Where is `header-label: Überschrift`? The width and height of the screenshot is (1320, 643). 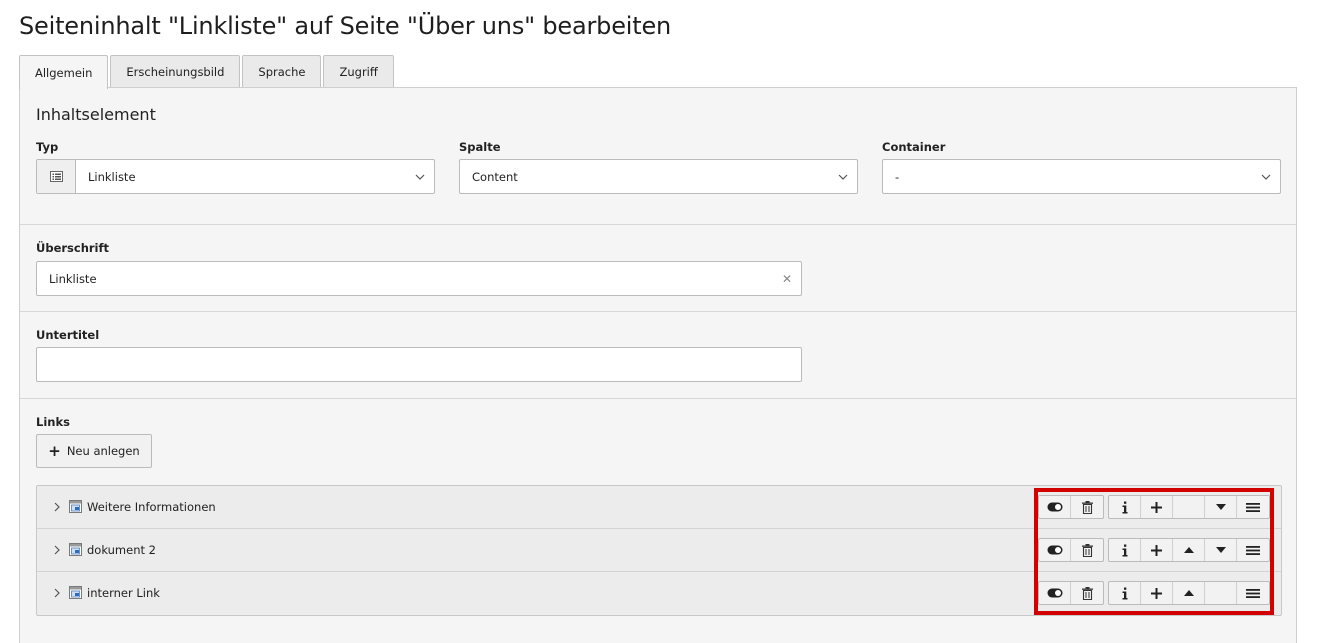
header-label: Überschrift is located at coordinates (73, 248).